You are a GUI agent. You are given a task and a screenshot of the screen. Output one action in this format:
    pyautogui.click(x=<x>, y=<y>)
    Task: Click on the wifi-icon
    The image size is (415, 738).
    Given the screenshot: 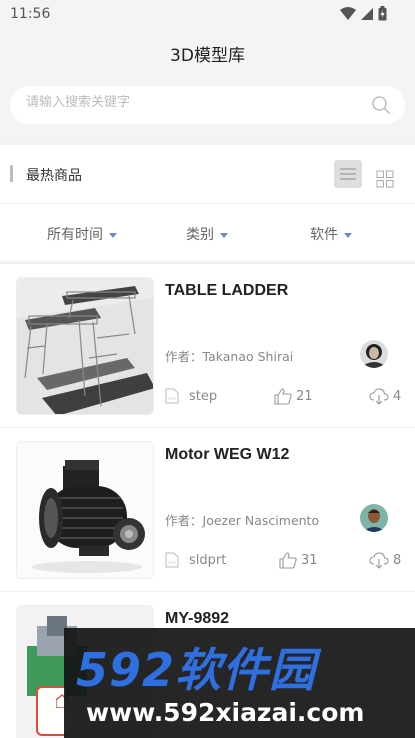 What is the action you would take?
    pyautogui.click(x=348, y=13)
    